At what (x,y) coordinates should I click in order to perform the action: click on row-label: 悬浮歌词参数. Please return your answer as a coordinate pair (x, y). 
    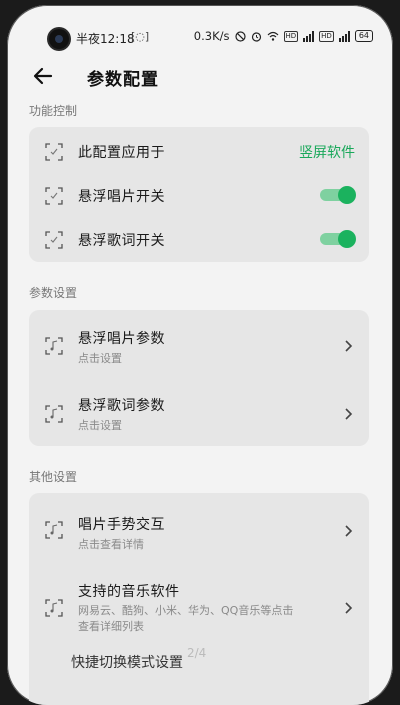
    Looking at the image, I should click on (121, 406).